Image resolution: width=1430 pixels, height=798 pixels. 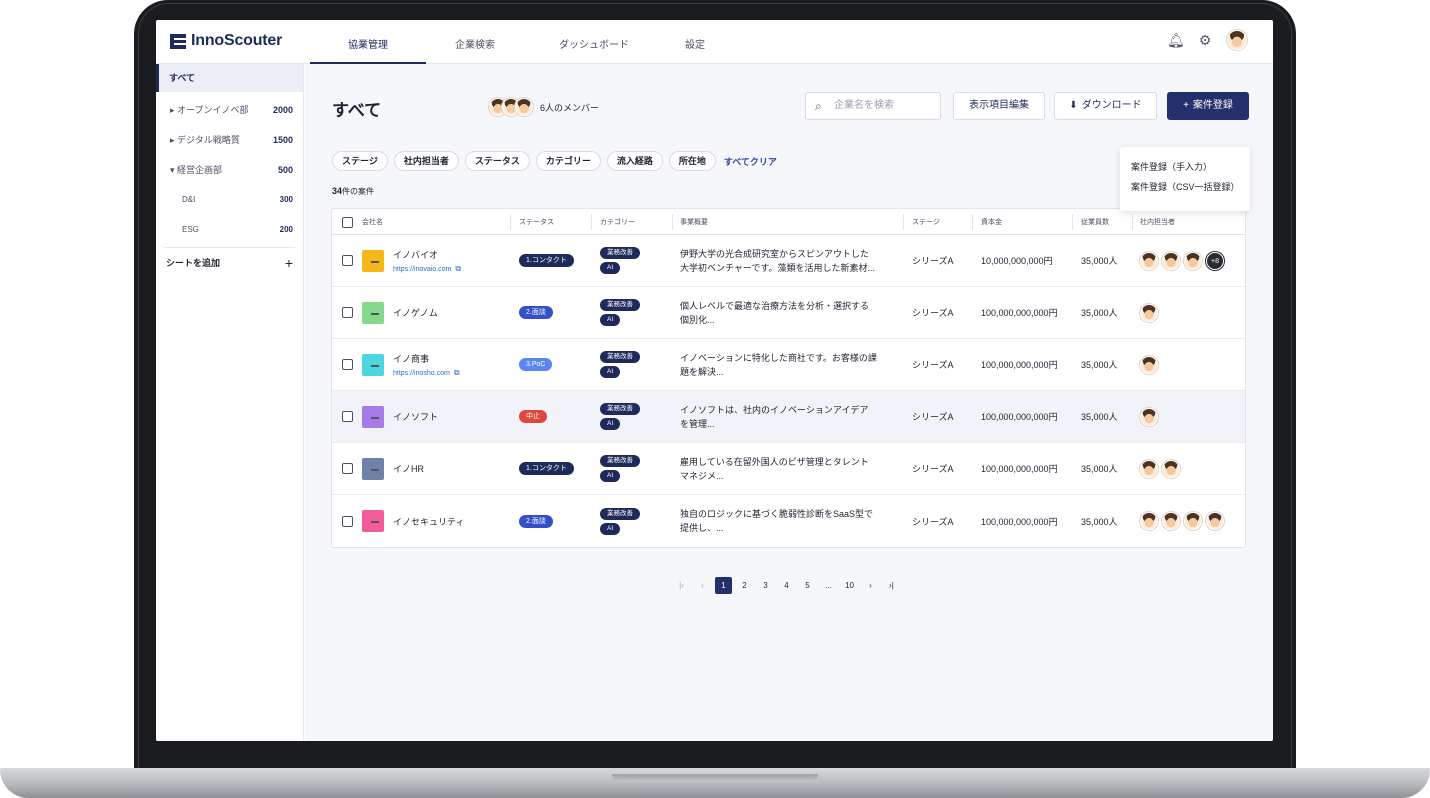 I want to click on company-name: イノセキュリティ, so click(x=428, y=521).